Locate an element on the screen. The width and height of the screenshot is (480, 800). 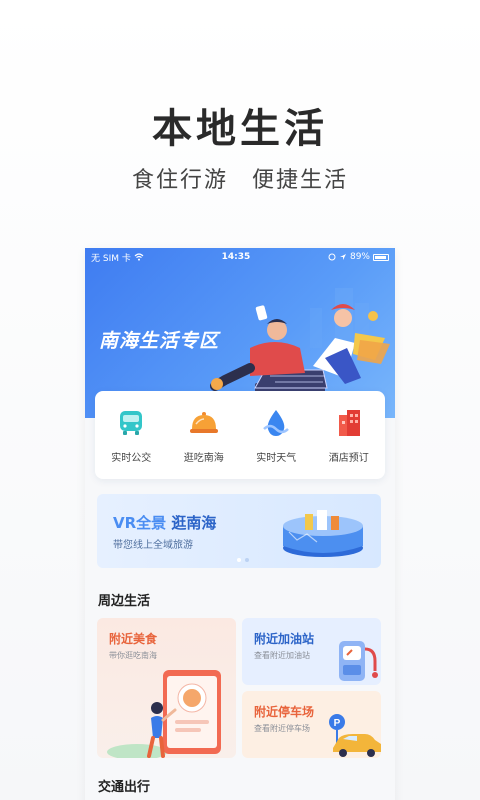
transport-section-title: 交通出行 is located at coordinates (124, 787).